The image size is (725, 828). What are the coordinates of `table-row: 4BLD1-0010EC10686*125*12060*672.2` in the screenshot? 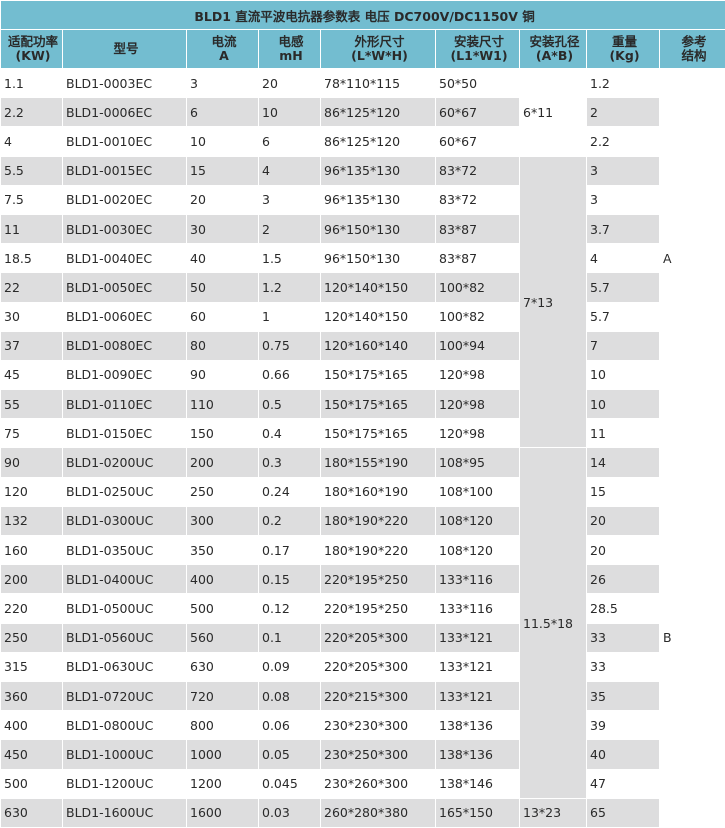 It's located at (363, 141).